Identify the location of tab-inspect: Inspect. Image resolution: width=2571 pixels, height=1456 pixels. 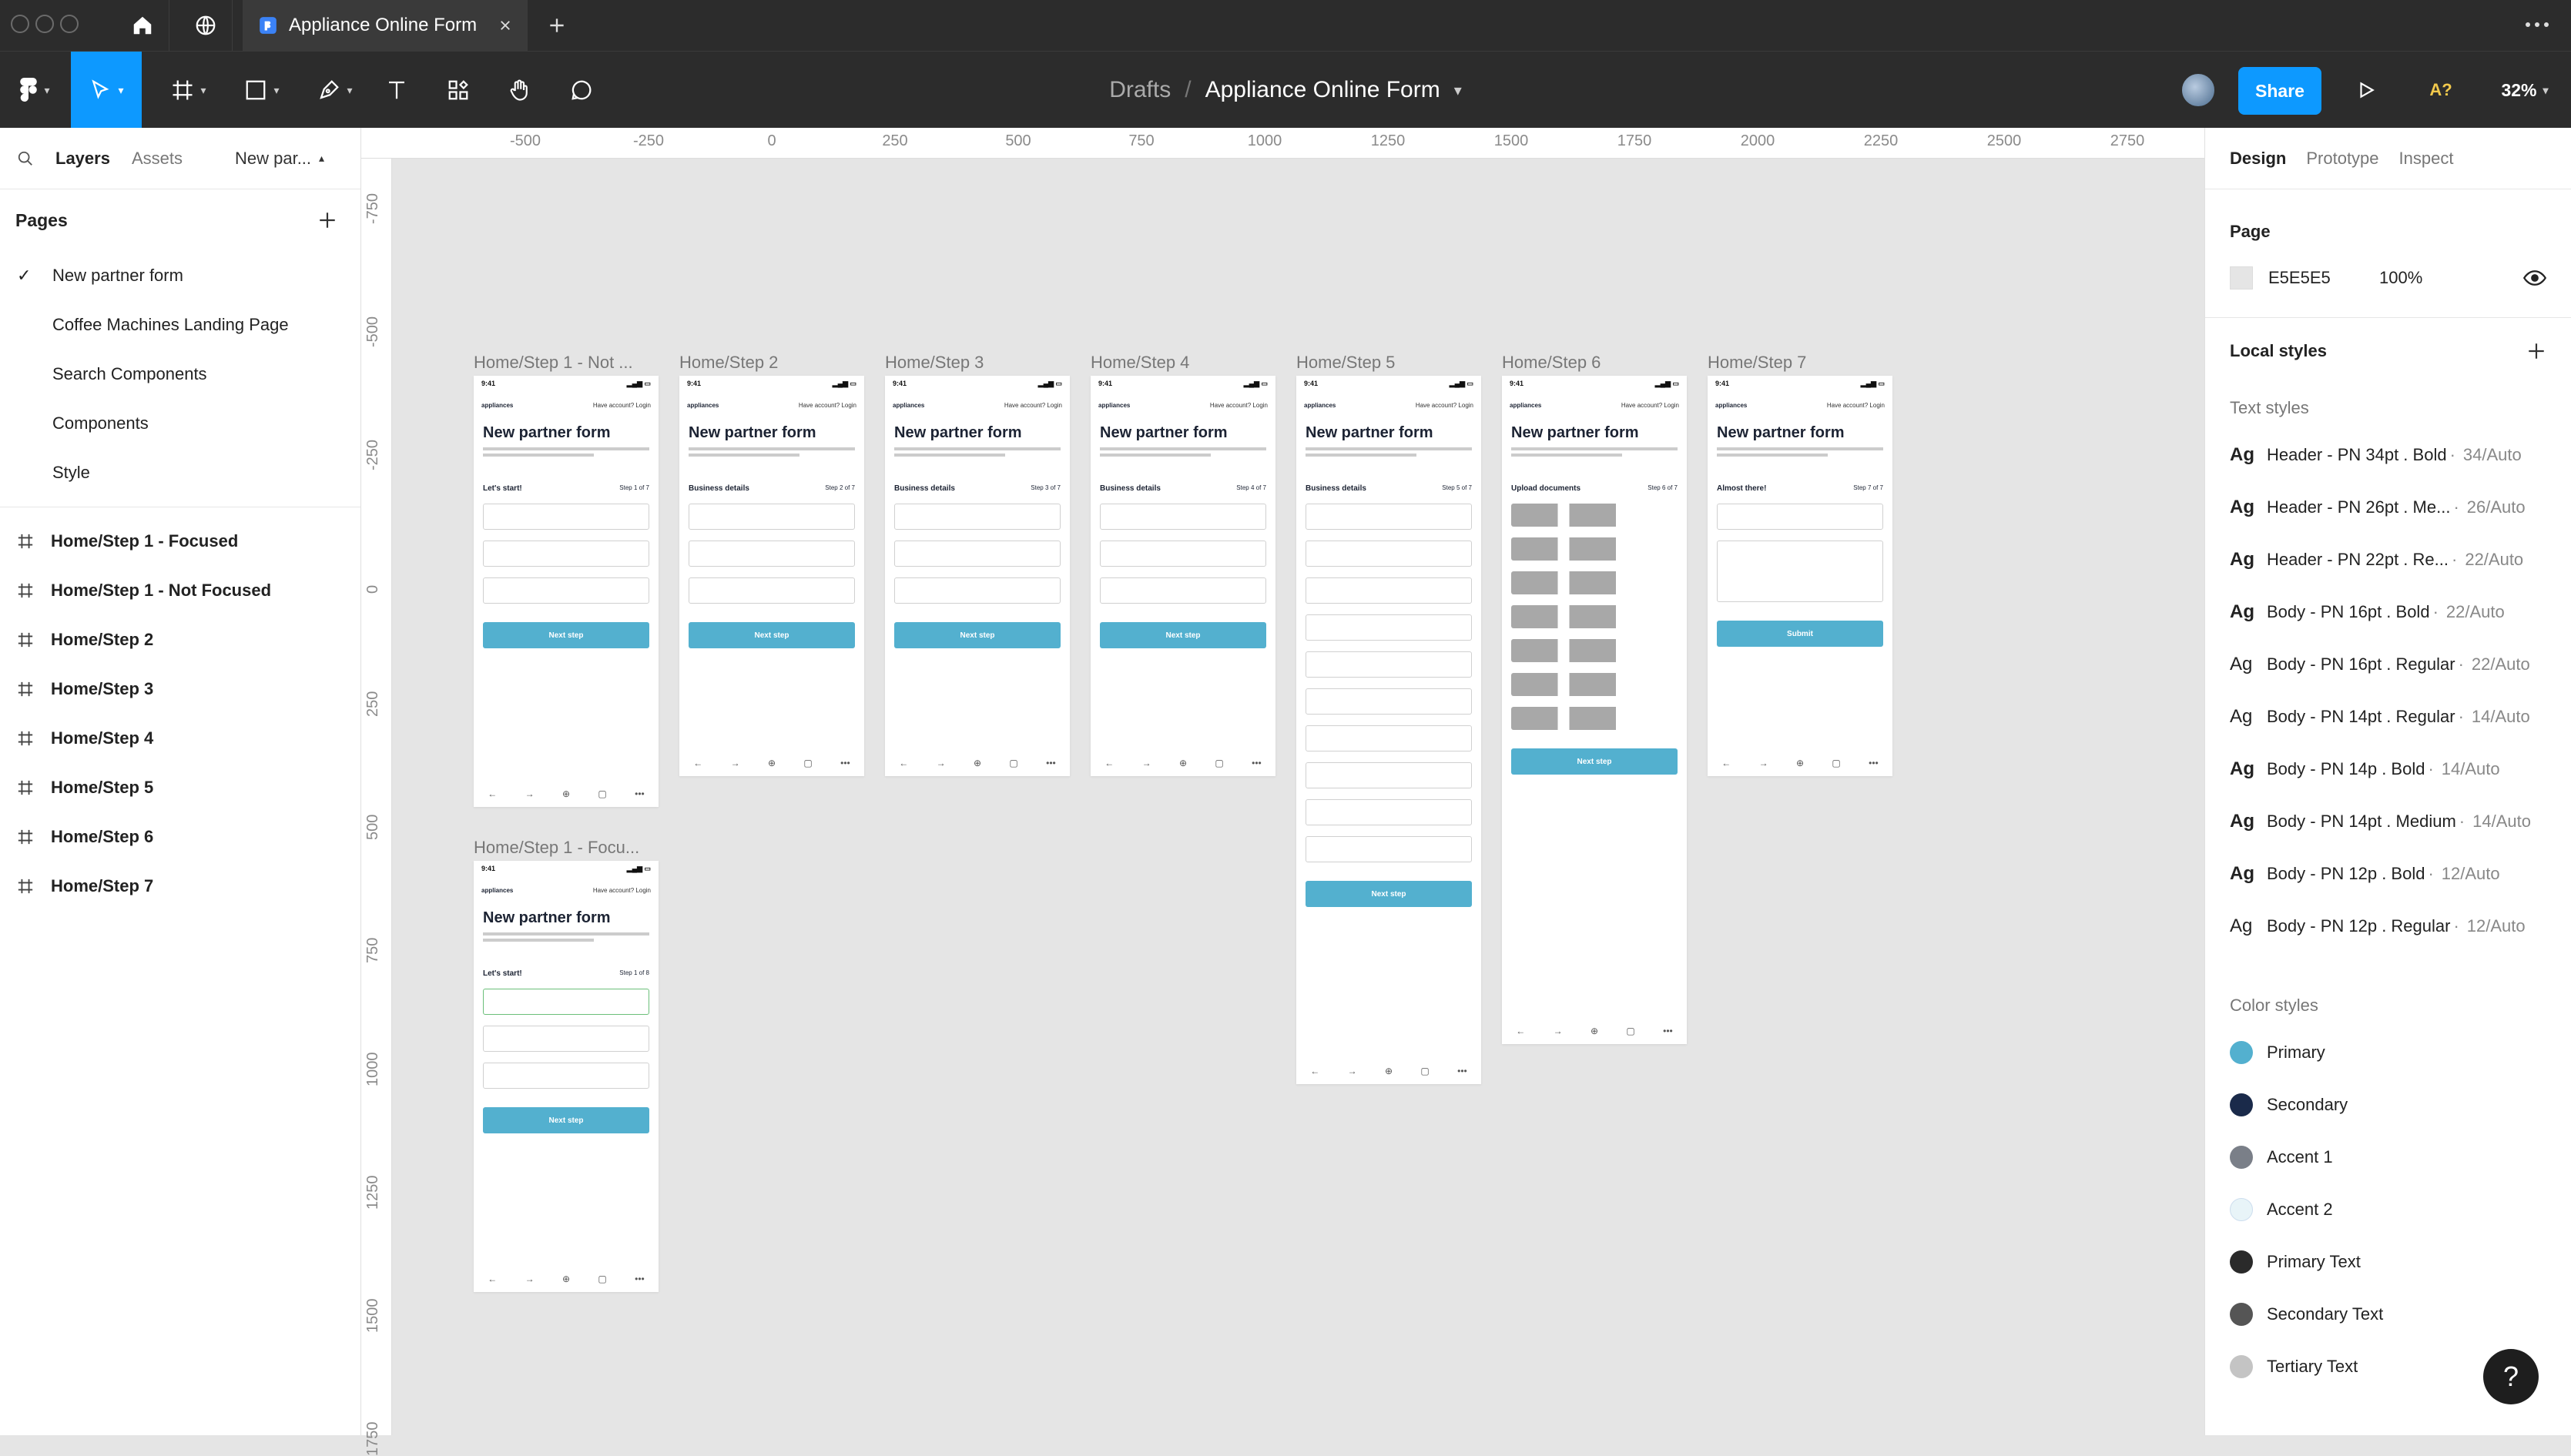
(2426, 159).